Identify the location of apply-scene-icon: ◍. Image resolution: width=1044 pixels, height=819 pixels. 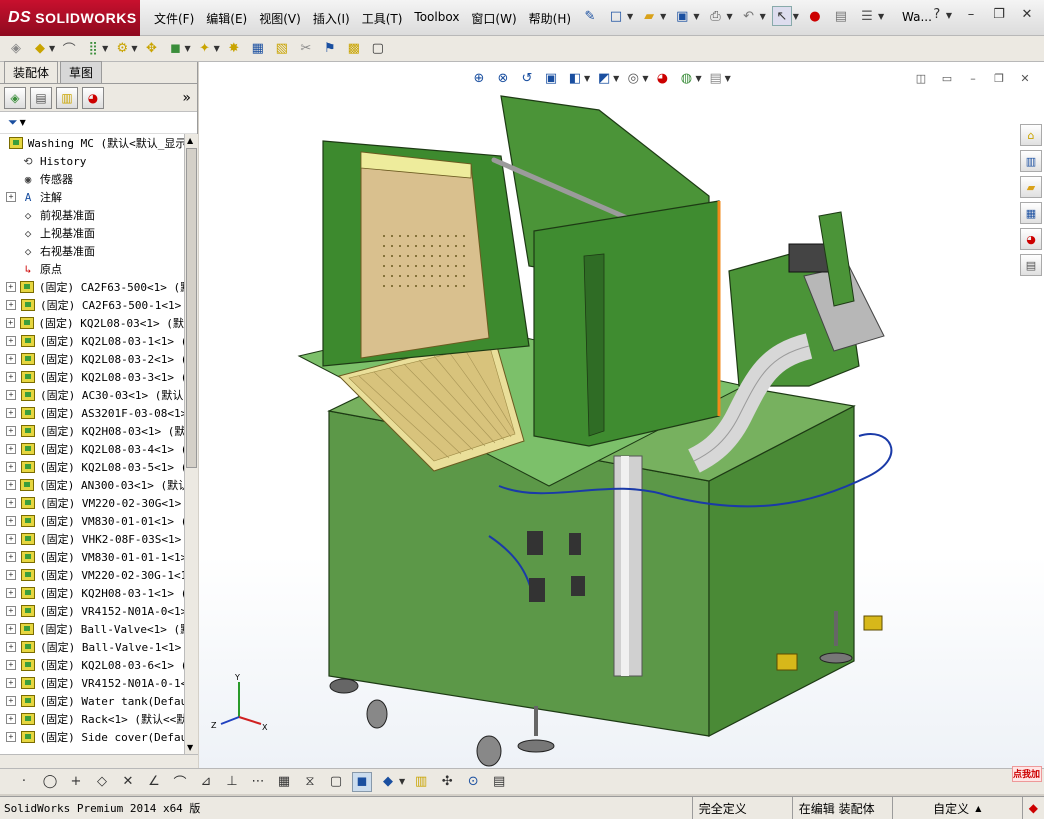
(686, 78).